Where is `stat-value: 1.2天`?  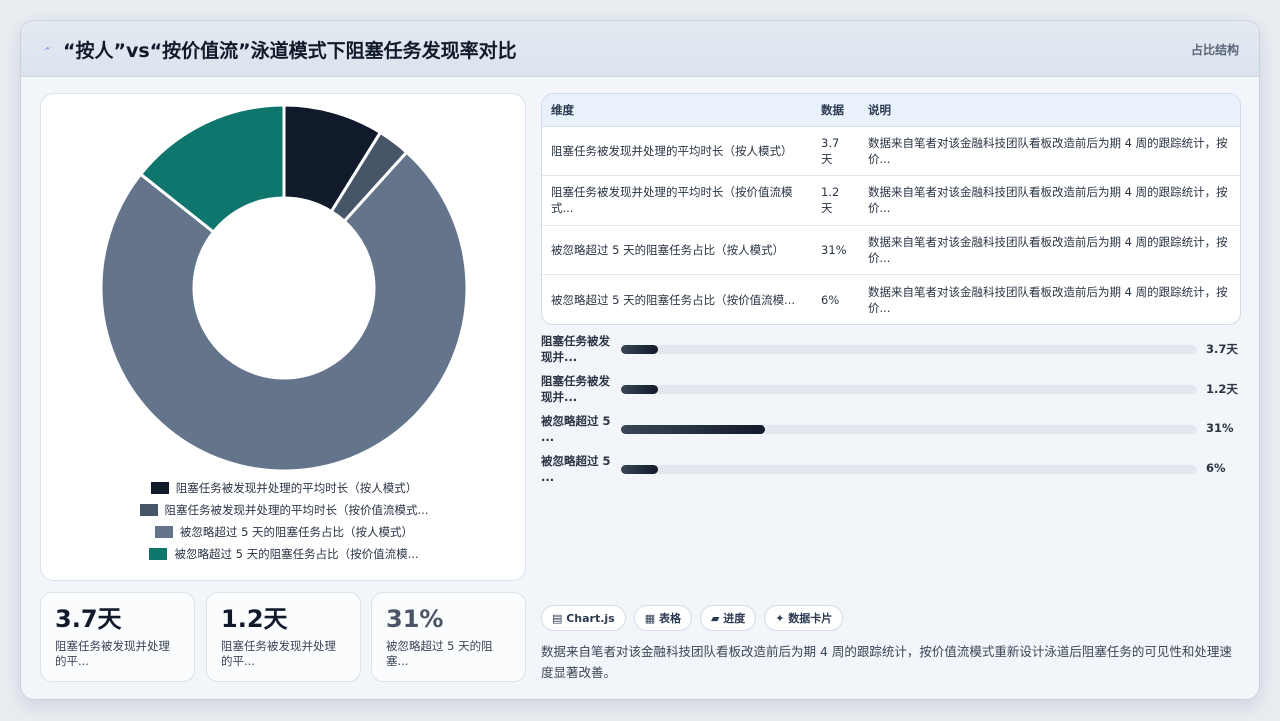
stat-value: 1.2天 is located at coordinates (254, 619).